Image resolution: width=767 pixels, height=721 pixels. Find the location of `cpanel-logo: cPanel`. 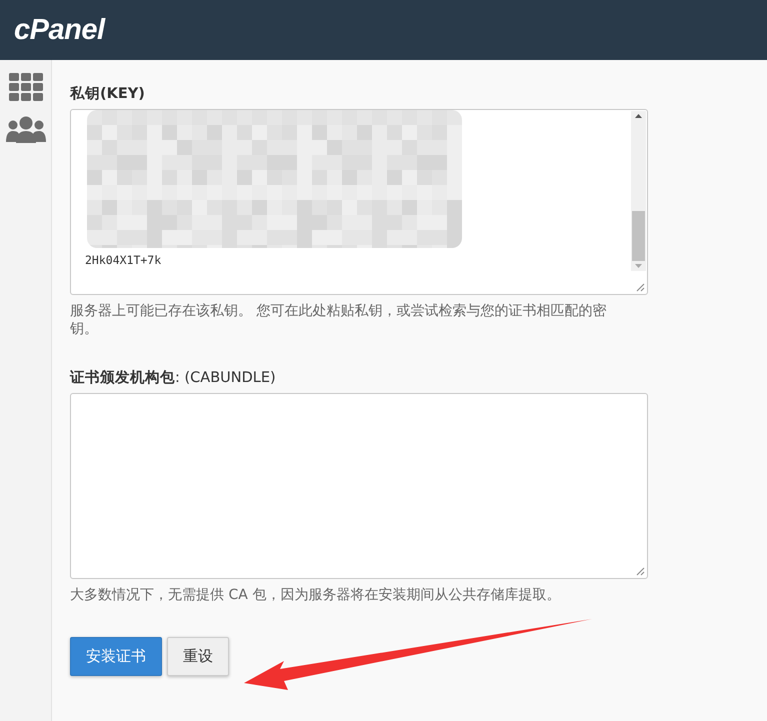

cpanel-logo: cPanel is located at coordinates (59, 30).